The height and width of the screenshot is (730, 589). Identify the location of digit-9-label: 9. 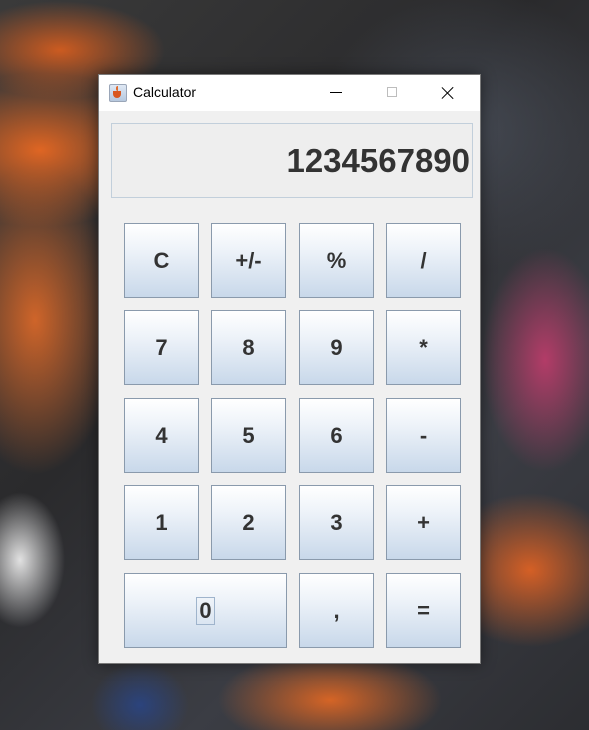
(336, 347).